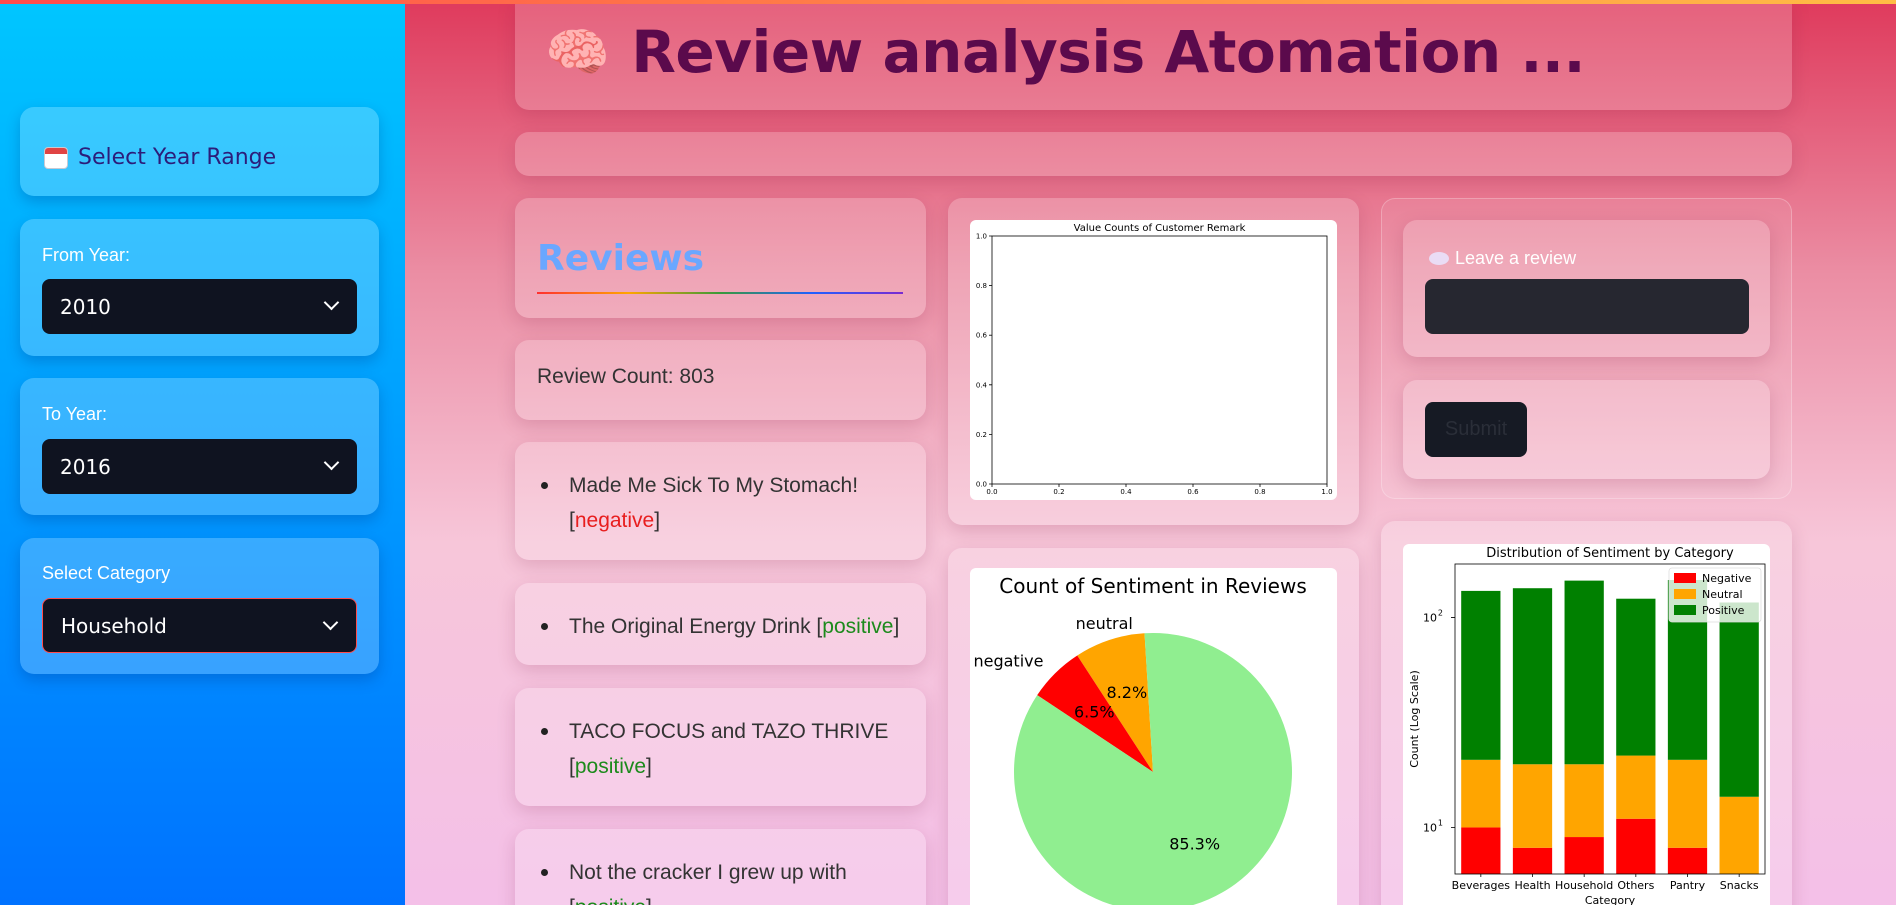 The image size is (1896, 905). What do you see at coordinates (1688, 885) in the screenshot?
I see `x-tick-label: Pantry` at bounding box center [1688, 885].